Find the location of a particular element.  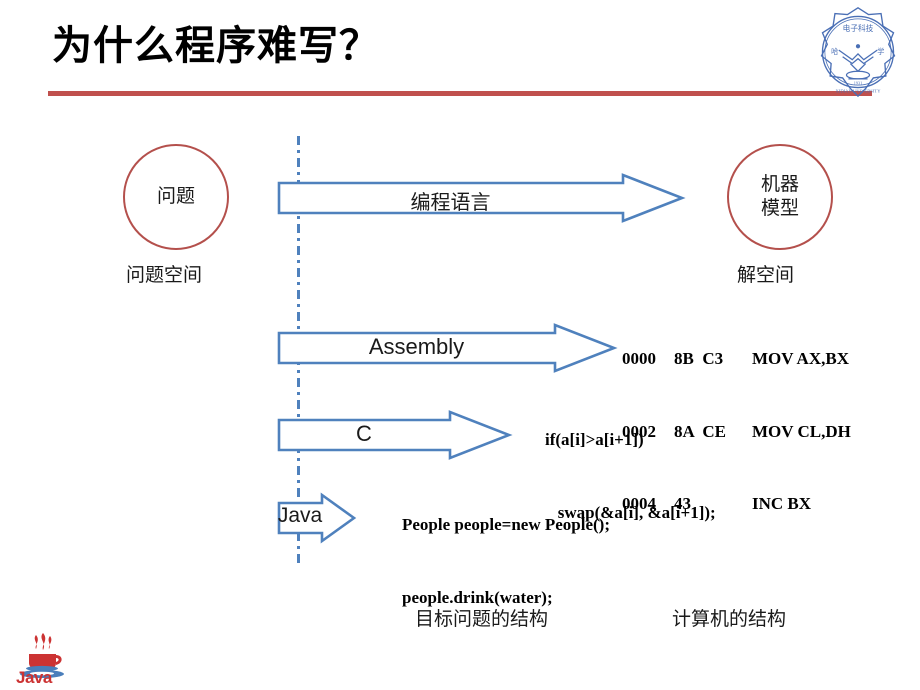

machine-node-line1: 机器 is located at coordinates (779, 185).